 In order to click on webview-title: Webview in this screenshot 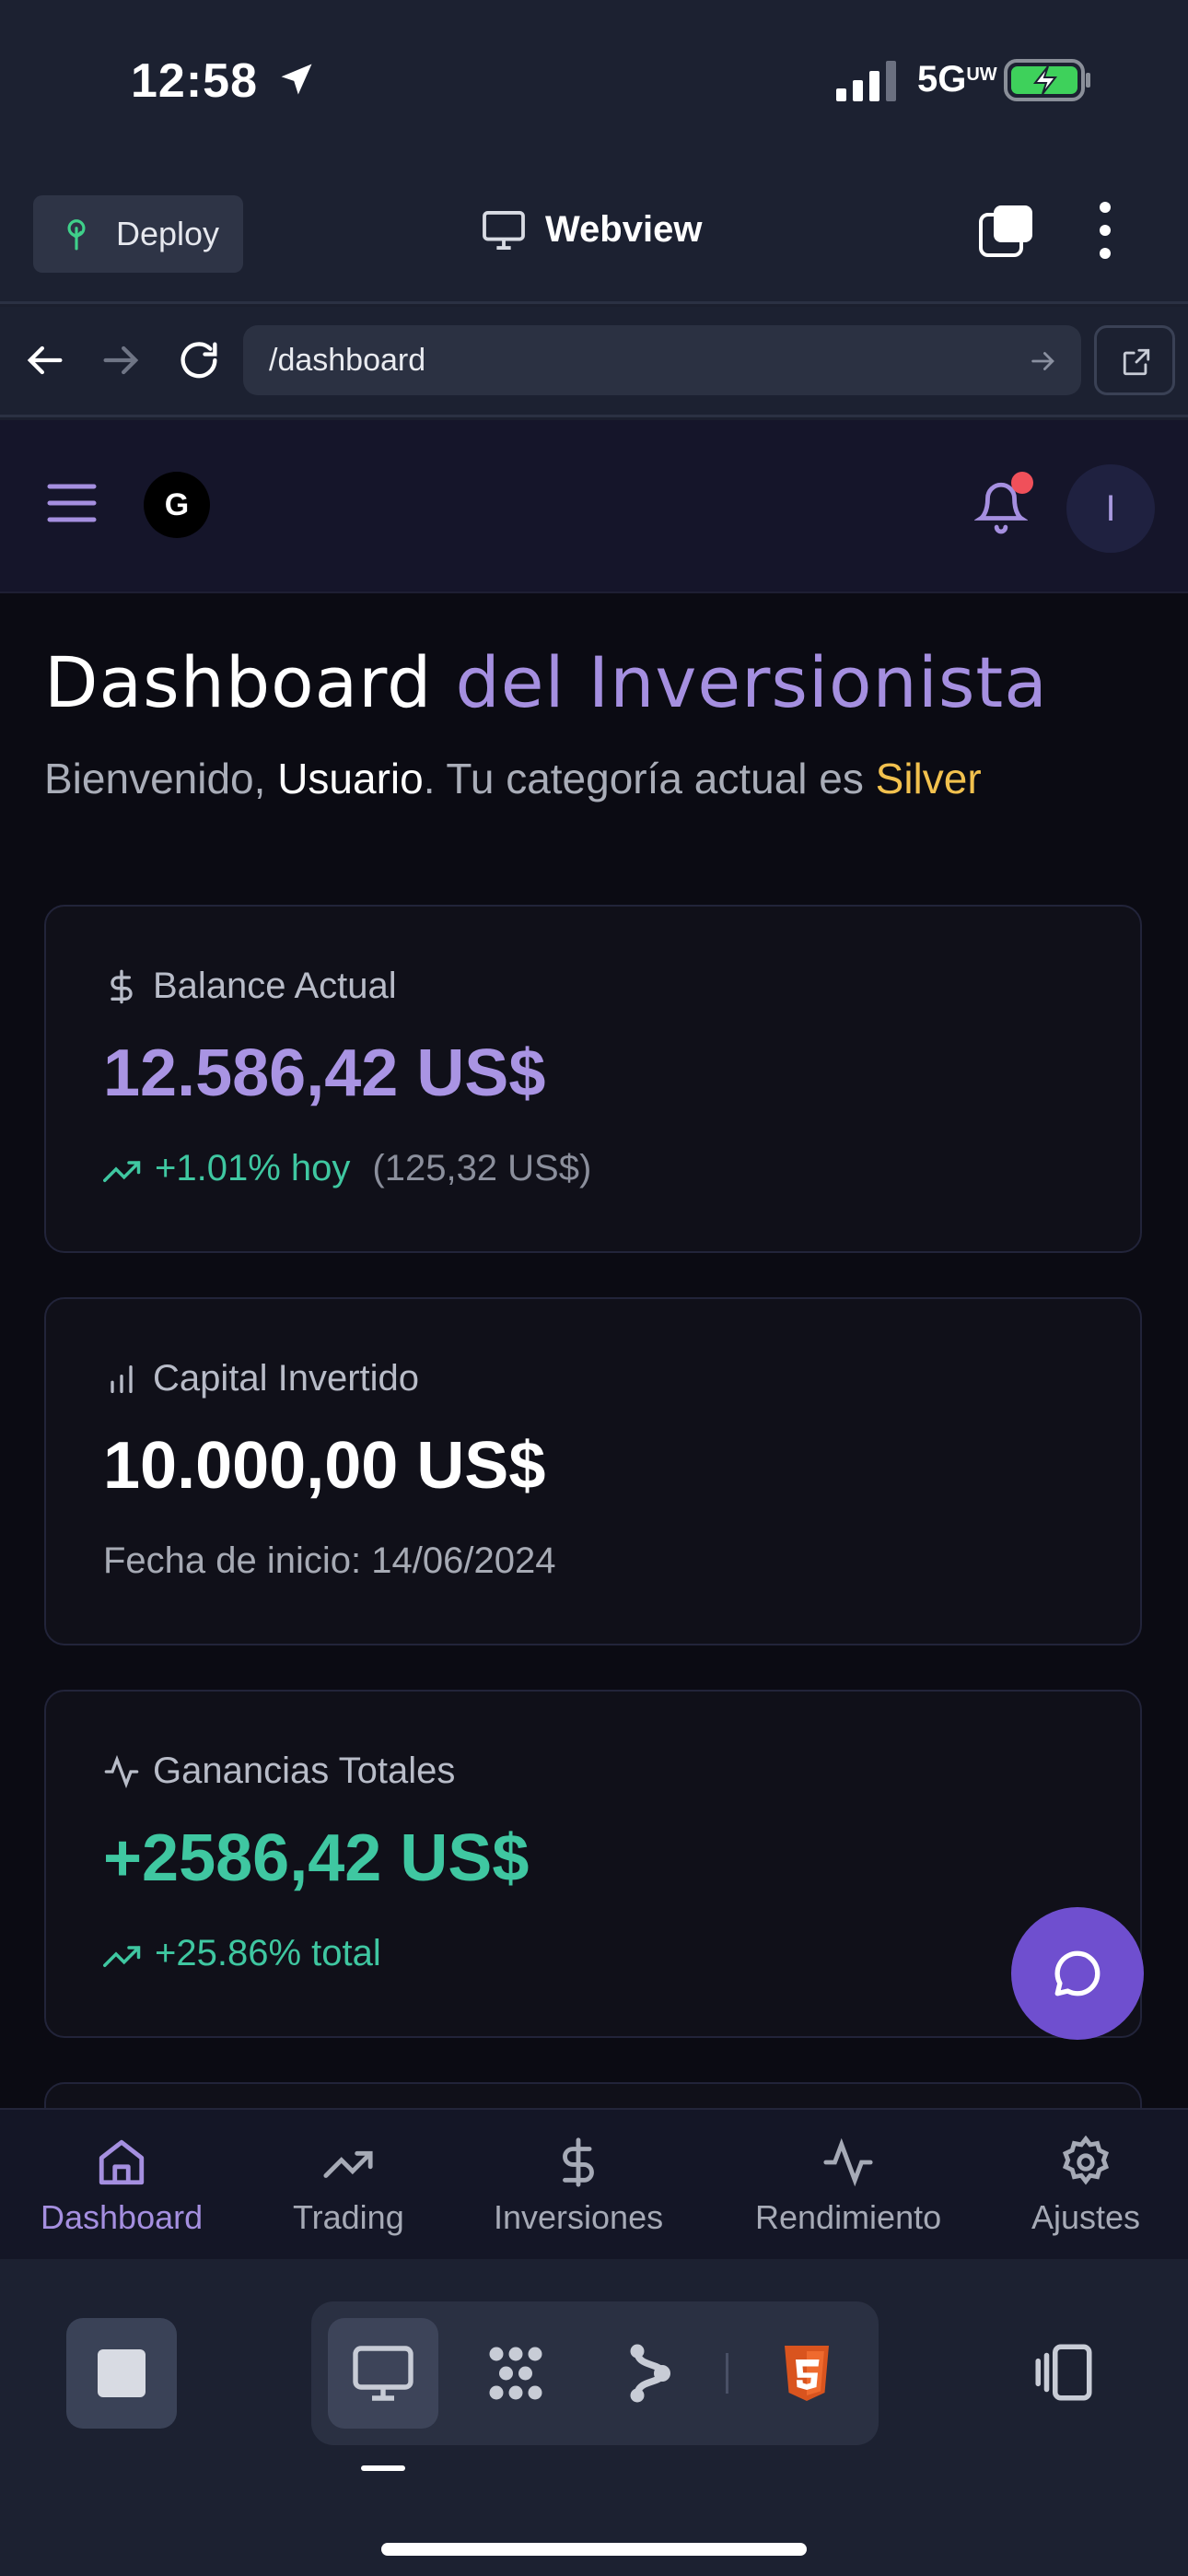, I will do `click(592, 230)`.